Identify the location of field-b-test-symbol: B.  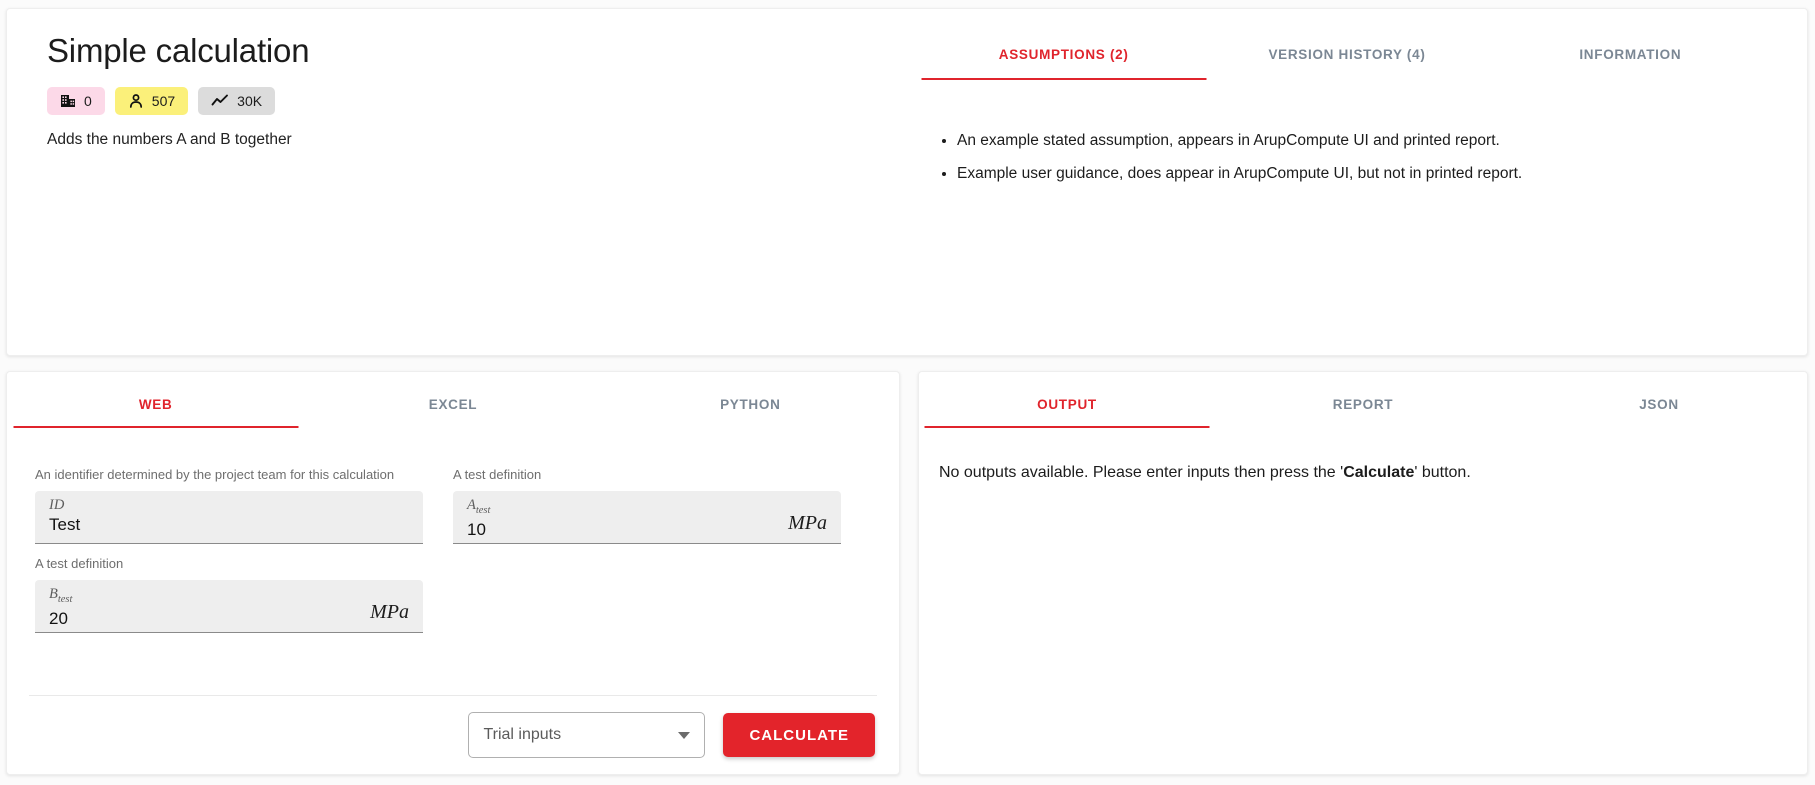
(53, 594).